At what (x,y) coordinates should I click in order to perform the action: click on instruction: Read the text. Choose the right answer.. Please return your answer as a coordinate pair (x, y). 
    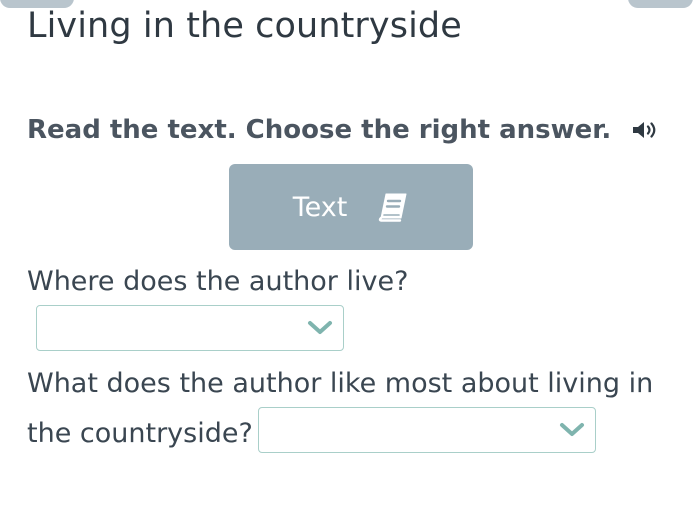
    Looking at the image, I should click on (343, 130).